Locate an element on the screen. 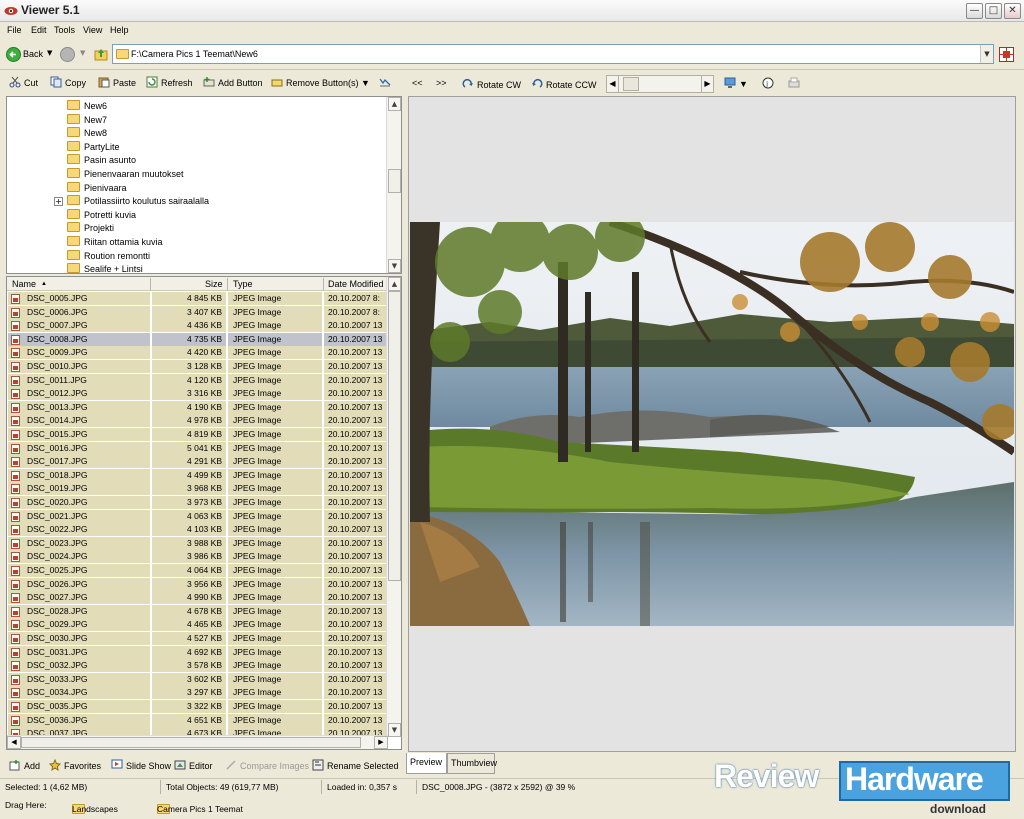 Image resolution: width=1024 pixels, height=819 pixels. tree-folder-item: New8 is located at coordinates (87, 133).